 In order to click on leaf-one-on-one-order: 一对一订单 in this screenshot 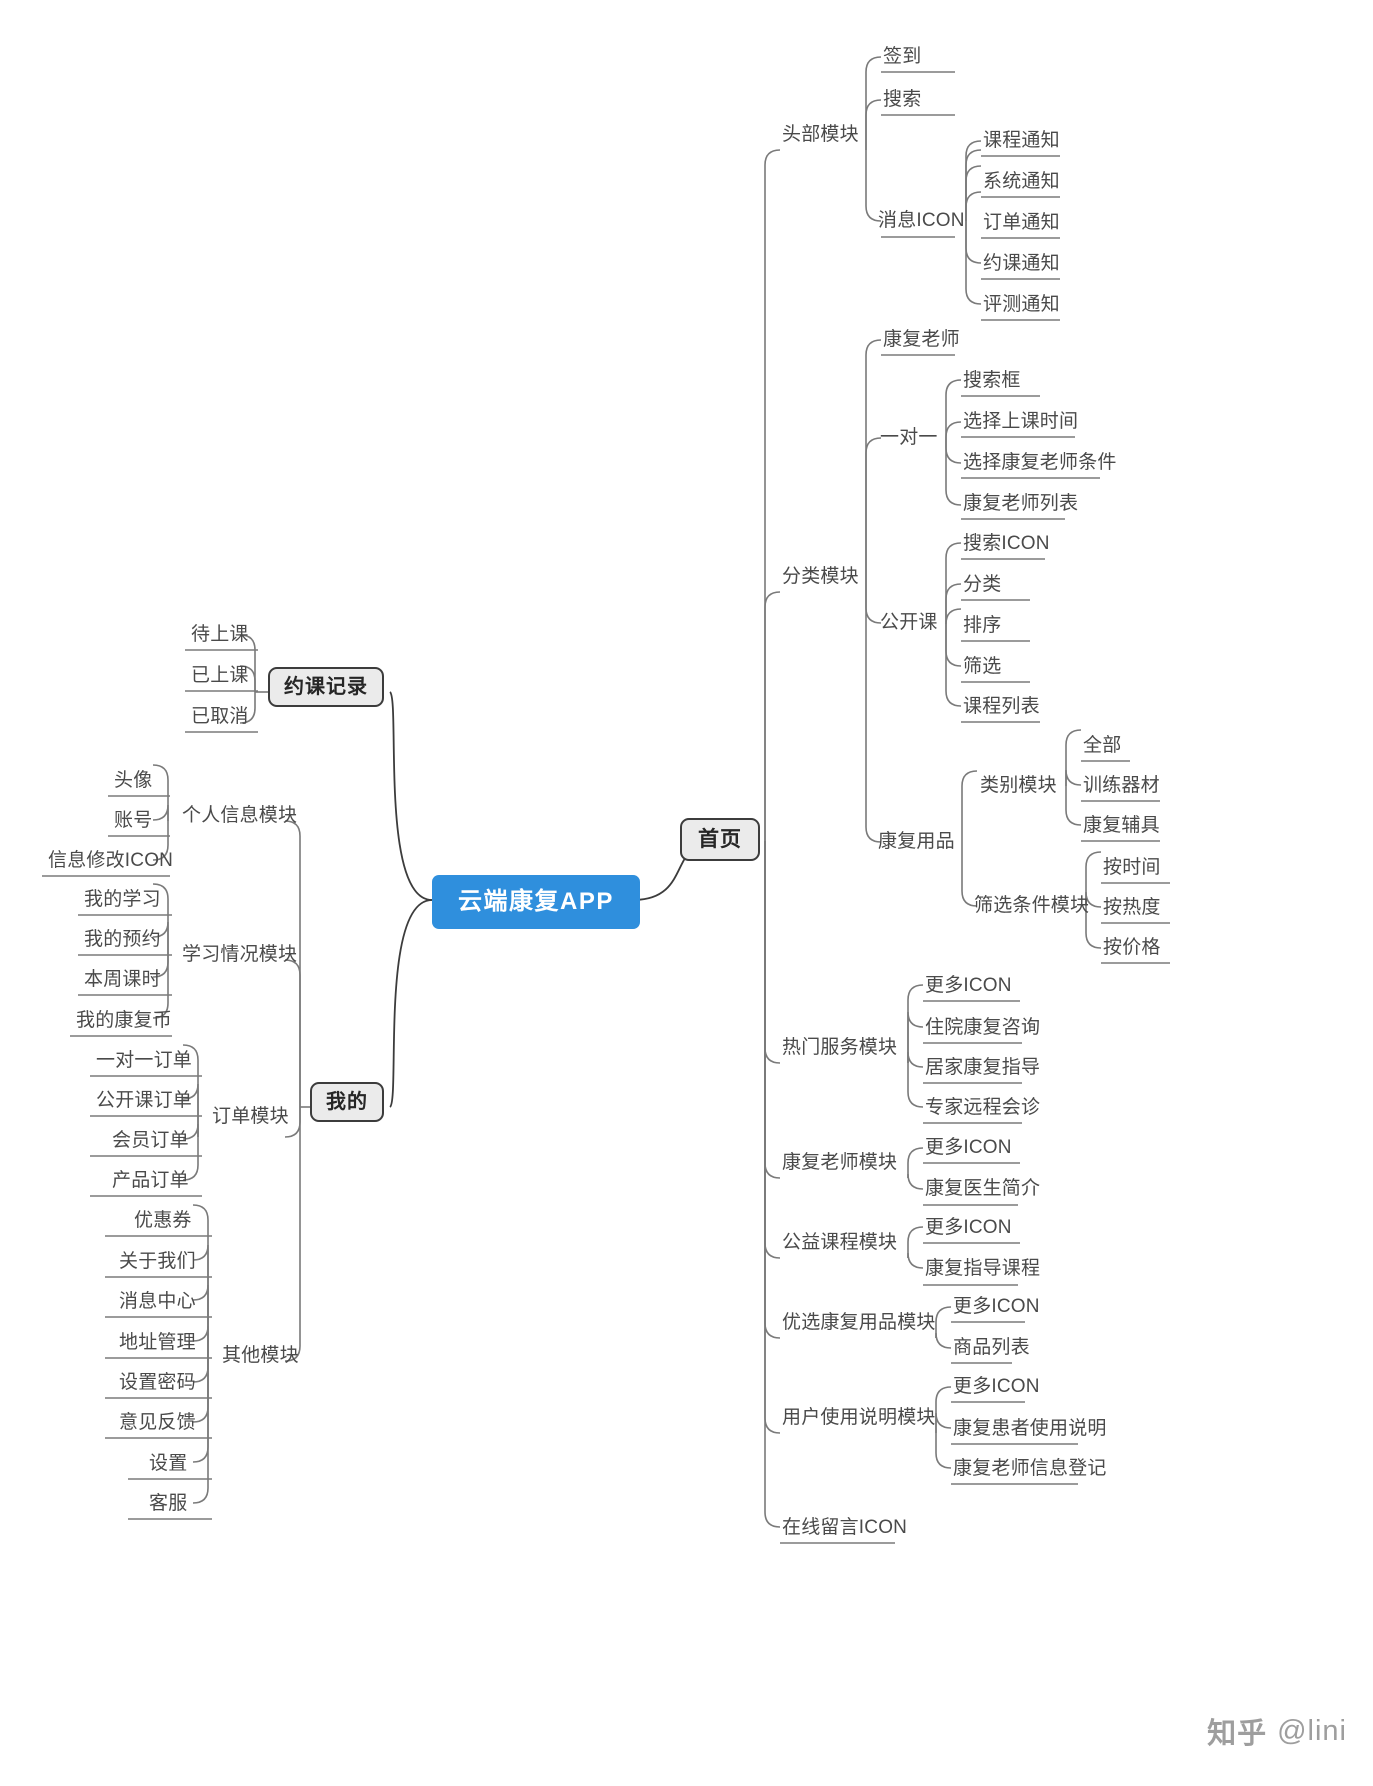, I will do `click(144, 1063)`.